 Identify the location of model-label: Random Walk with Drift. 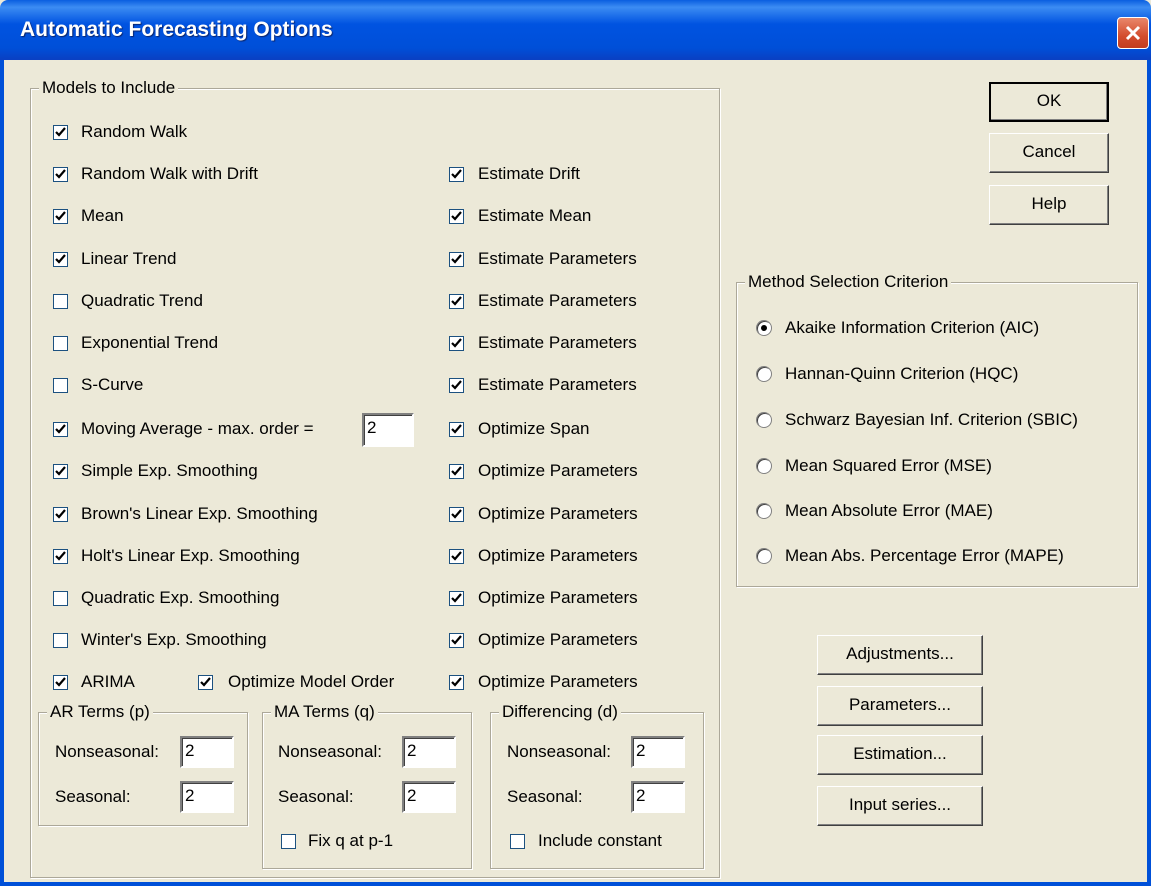
(169, 173).